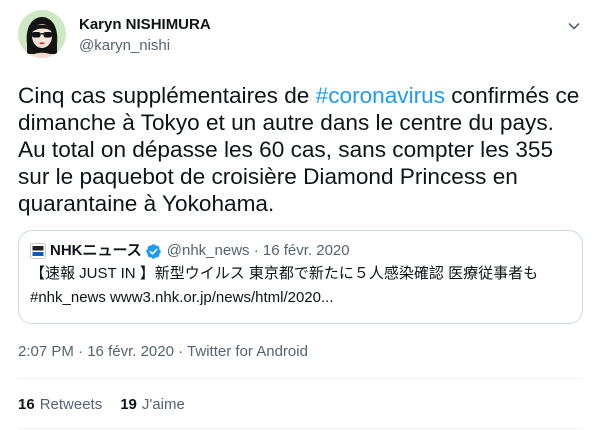 The image size is (601, 430). I want to click on quoted-author-name: NHKニュース, so click(96, 250).